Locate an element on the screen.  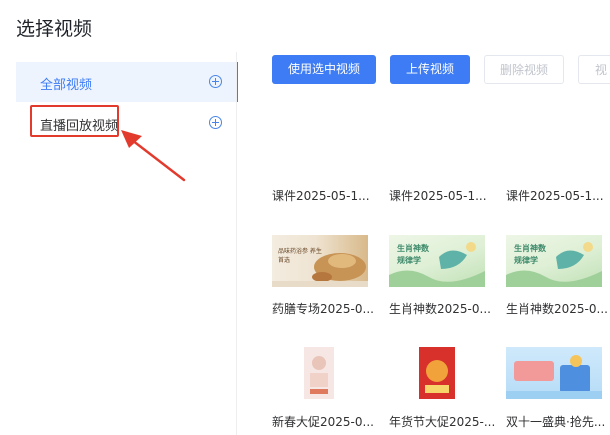
upload-video-button: 上传视频 is located at coordinates (430, 69).